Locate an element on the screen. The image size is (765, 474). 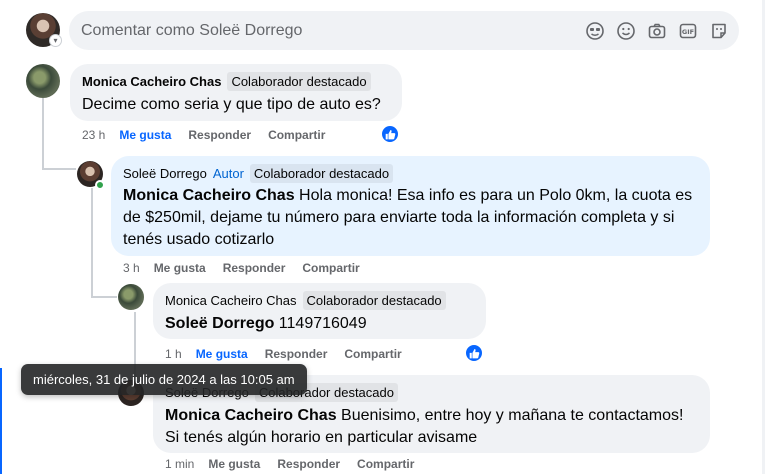
comment-timestamp: 1 h is located at coordinates (173, 354).